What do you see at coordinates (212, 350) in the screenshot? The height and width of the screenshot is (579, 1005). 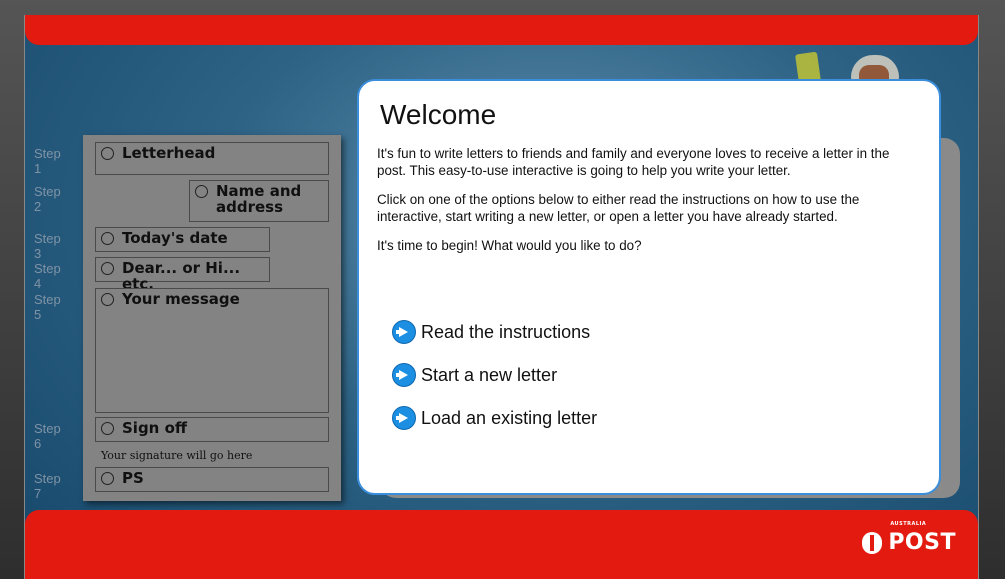 I see `message-field: Your message` at bounding box center [212, 350].